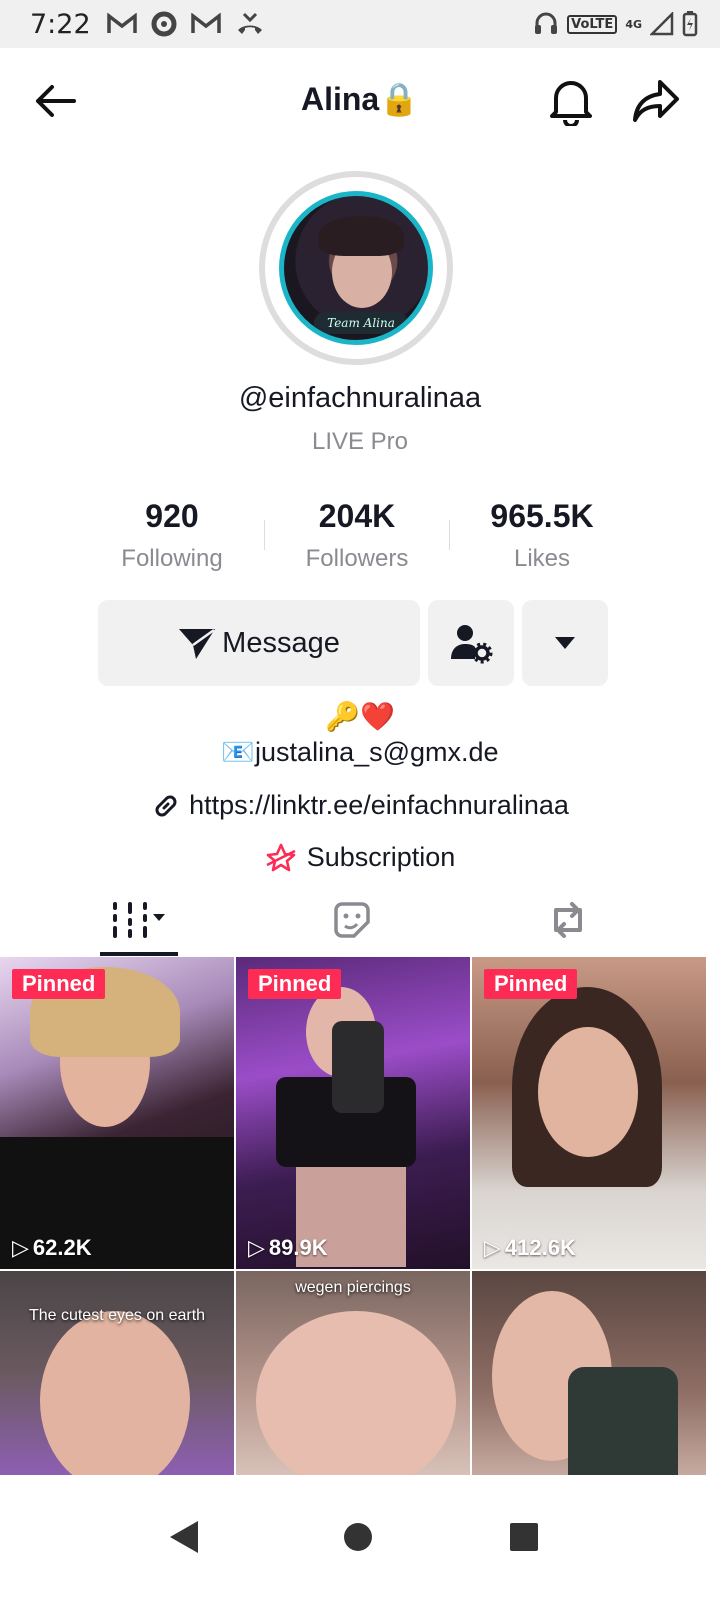 The height and width of the screenshot is (1600, 720). I want to click on subscription-star-icon, so click(281, 857).